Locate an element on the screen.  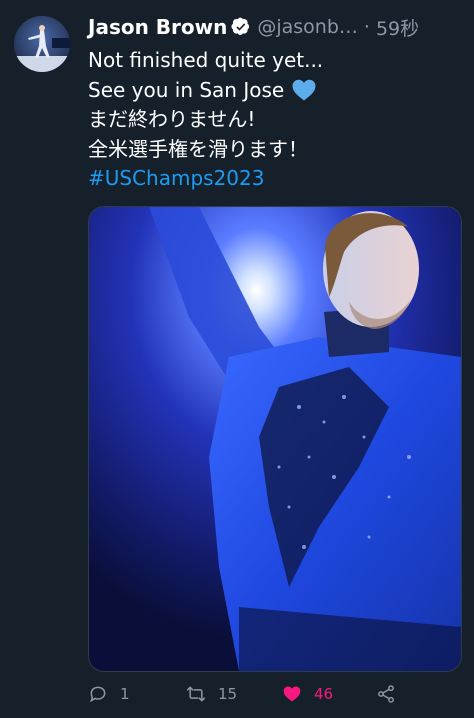
tweet-line-2-text: See you in San Jose is located at coordinates (186, 89).